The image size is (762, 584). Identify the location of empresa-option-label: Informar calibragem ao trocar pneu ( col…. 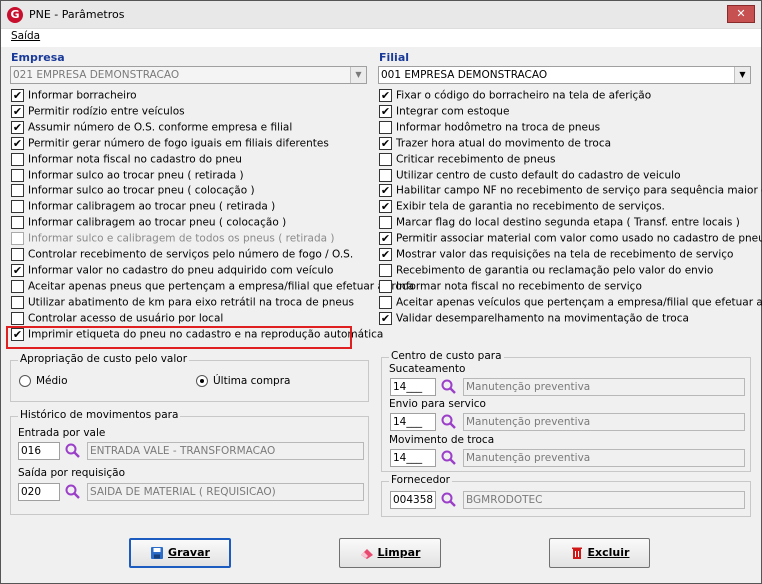
(157, 222).